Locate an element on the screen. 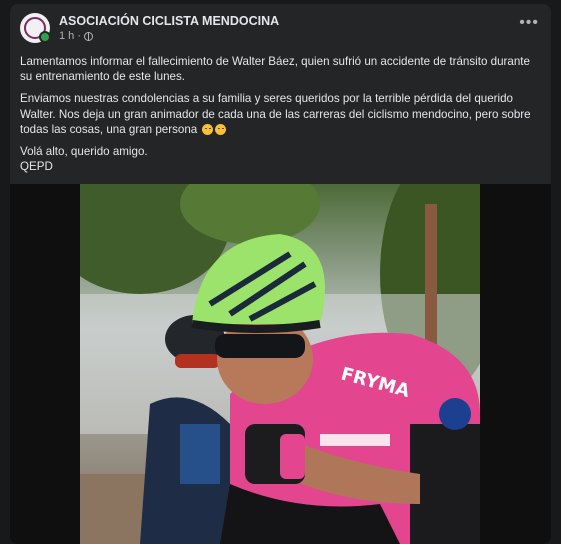  pleading-face-icon is located at coordinates (208, 129).